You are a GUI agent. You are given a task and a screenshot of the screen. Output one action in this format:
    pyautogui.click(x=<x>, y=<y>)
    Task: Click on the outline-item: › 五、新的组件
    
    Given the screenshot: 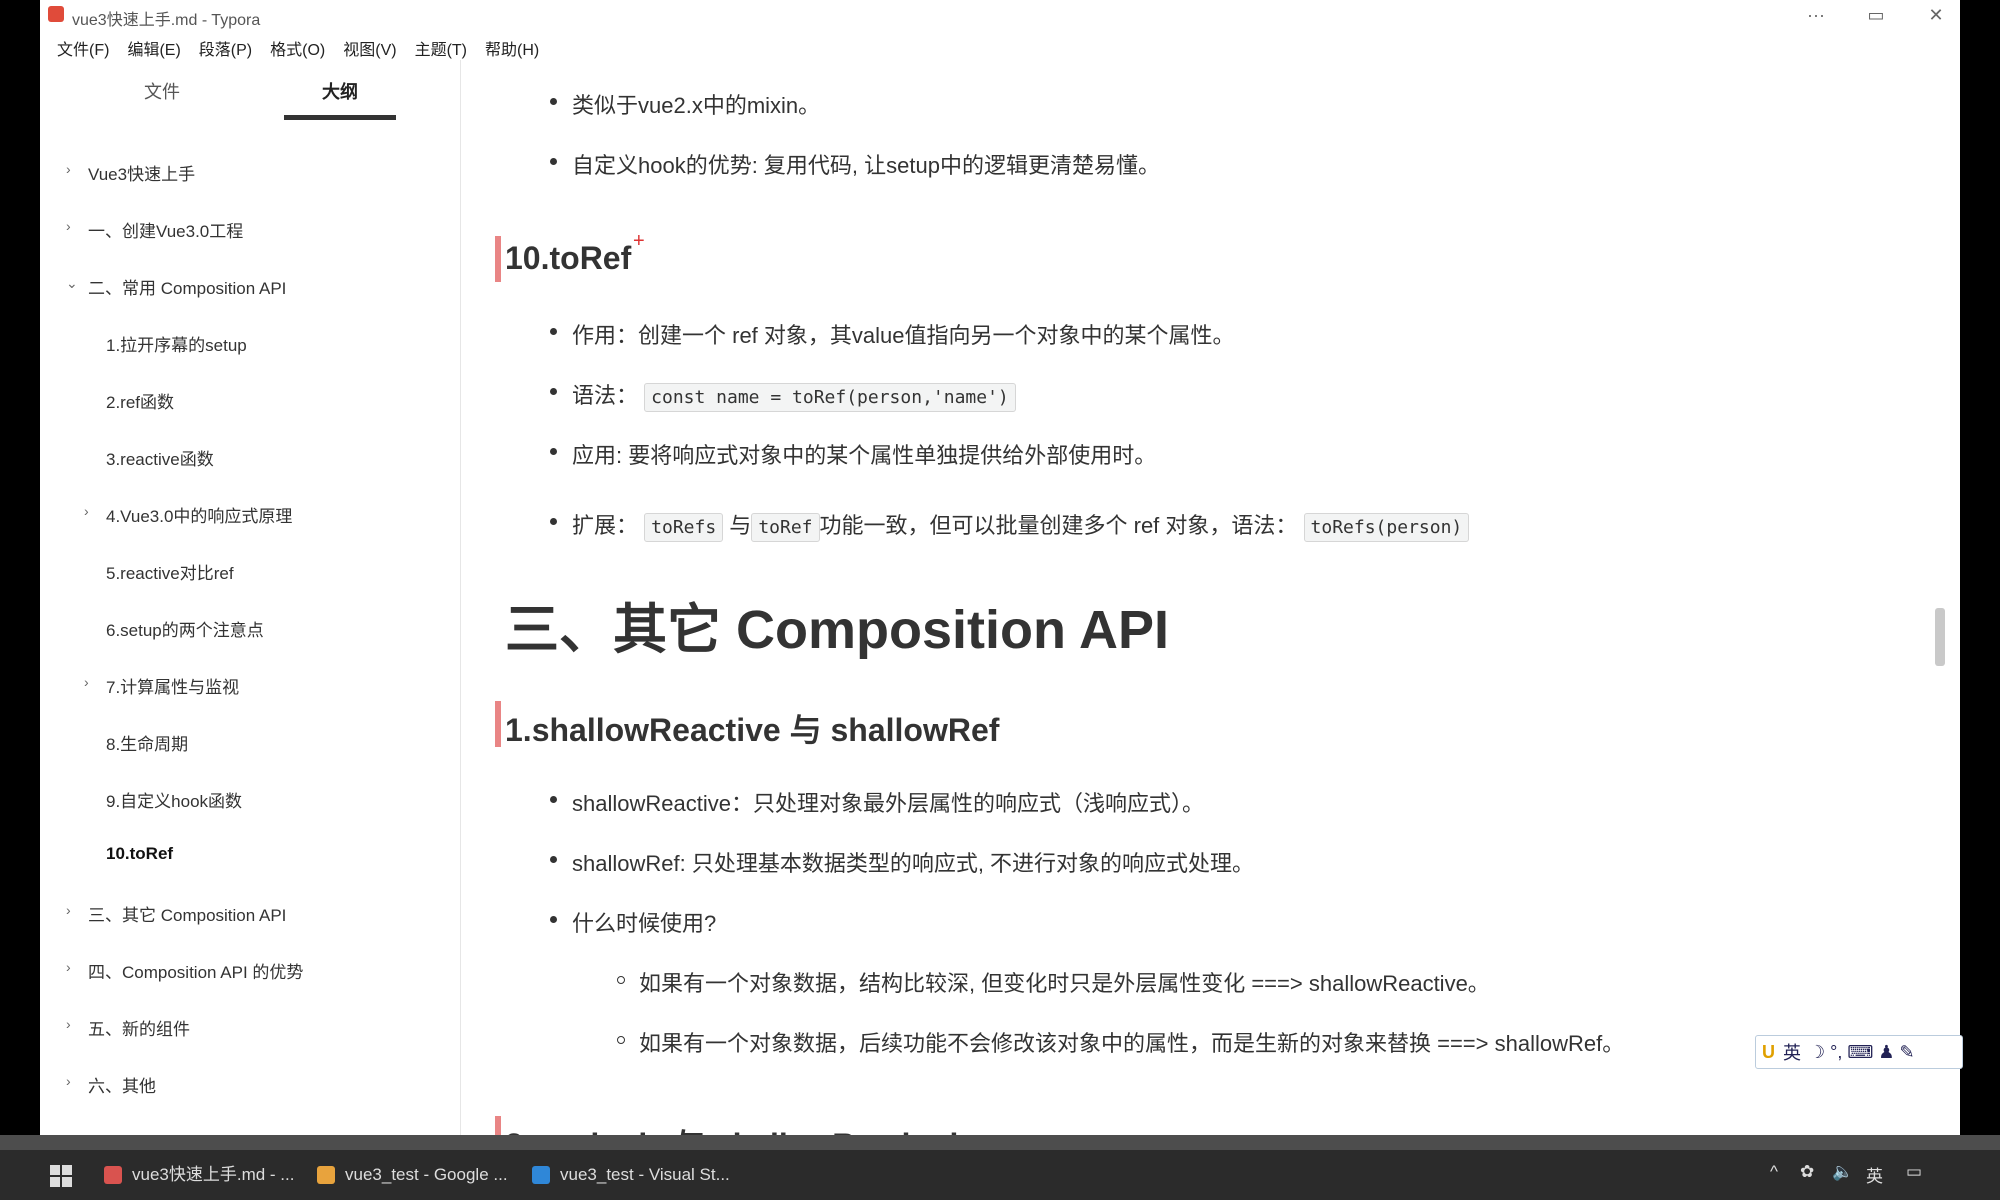 What is the action you would take?
    pyautogui.click(x=250, y=1028)
    